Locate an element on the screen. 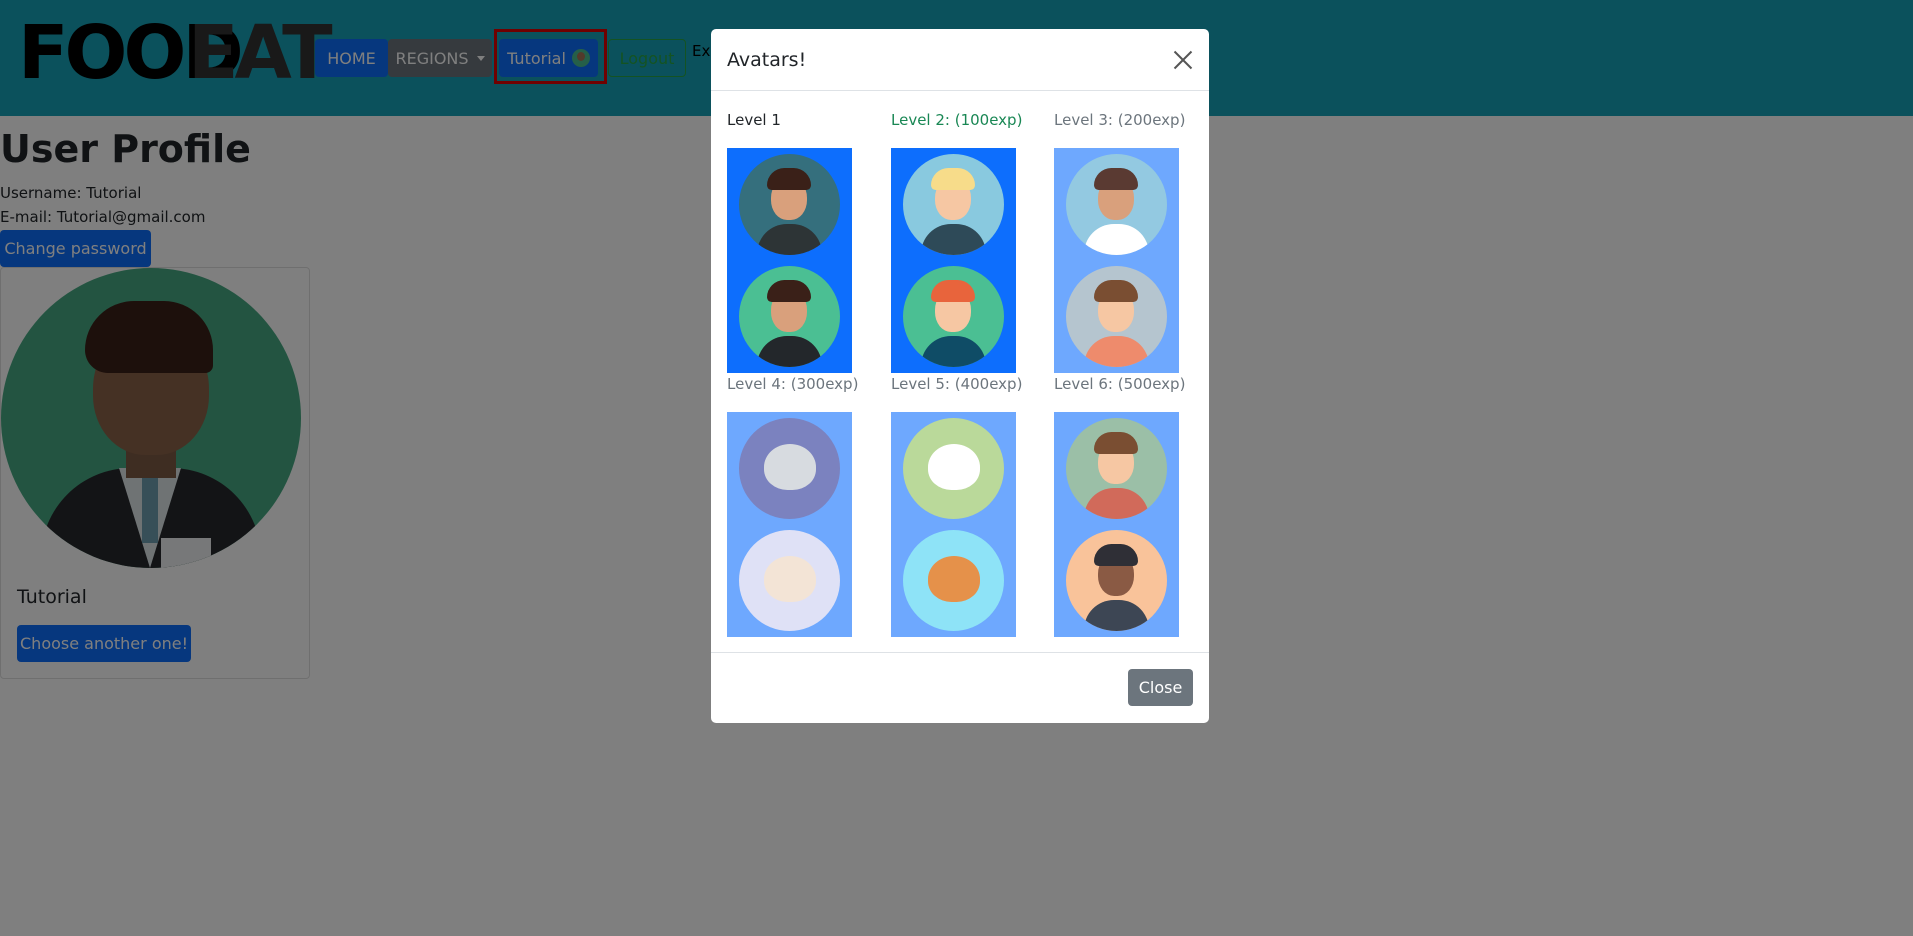  fox-avatar-icon is located at coordinates (953, 580).